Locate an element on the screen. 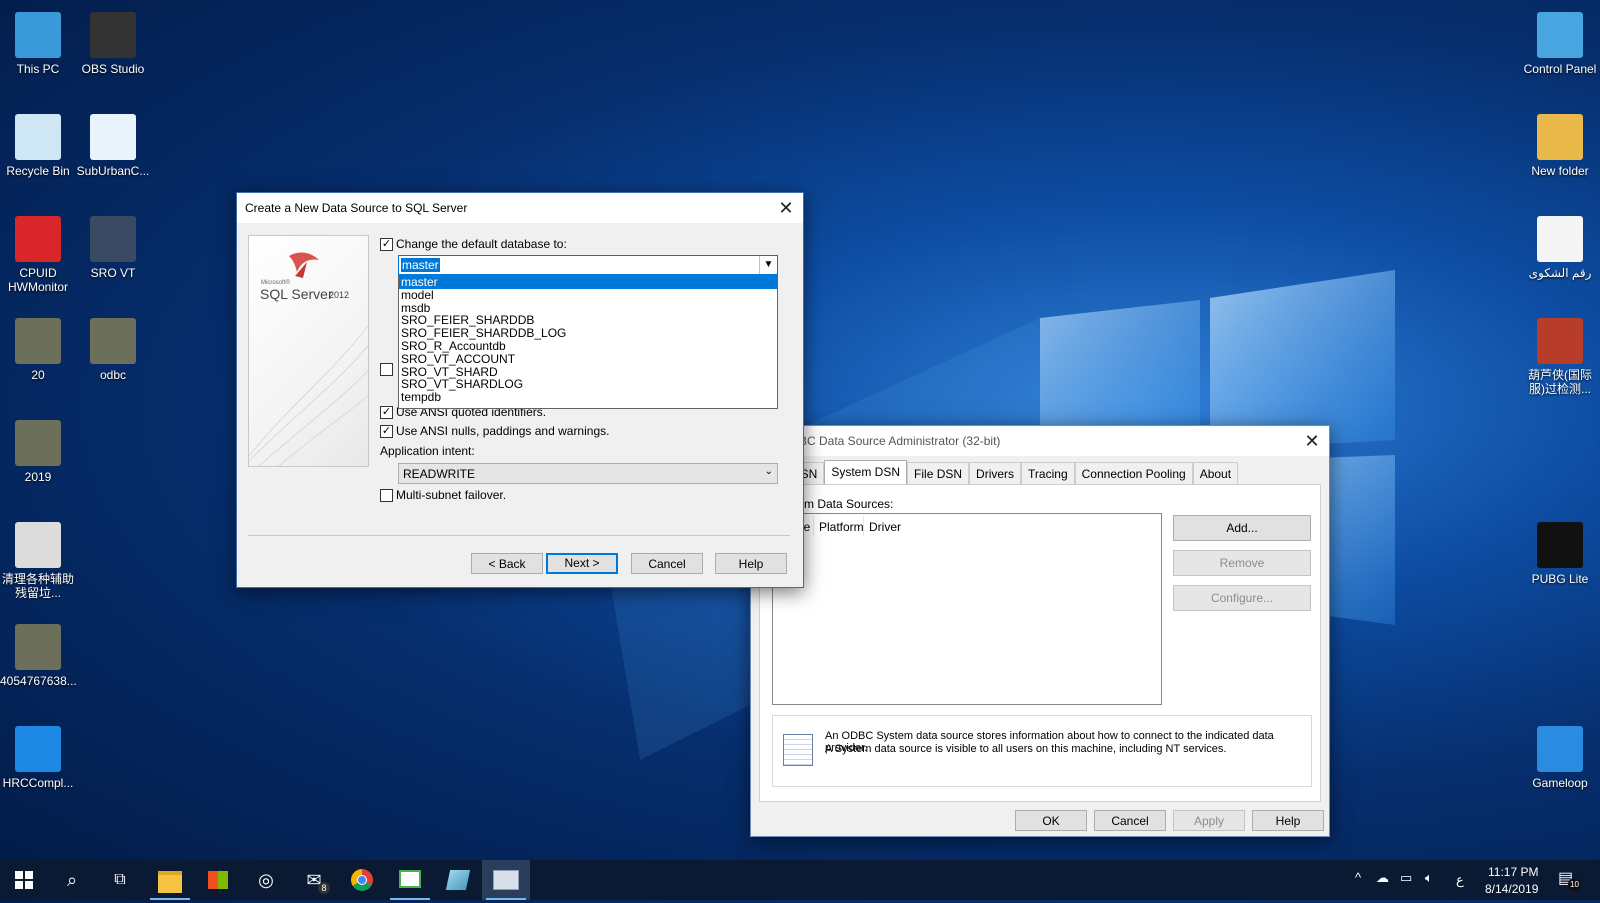 This screenshot has width=1600, height=903. desktop-icon-item: 2019 is located at coordinates (38, 452).